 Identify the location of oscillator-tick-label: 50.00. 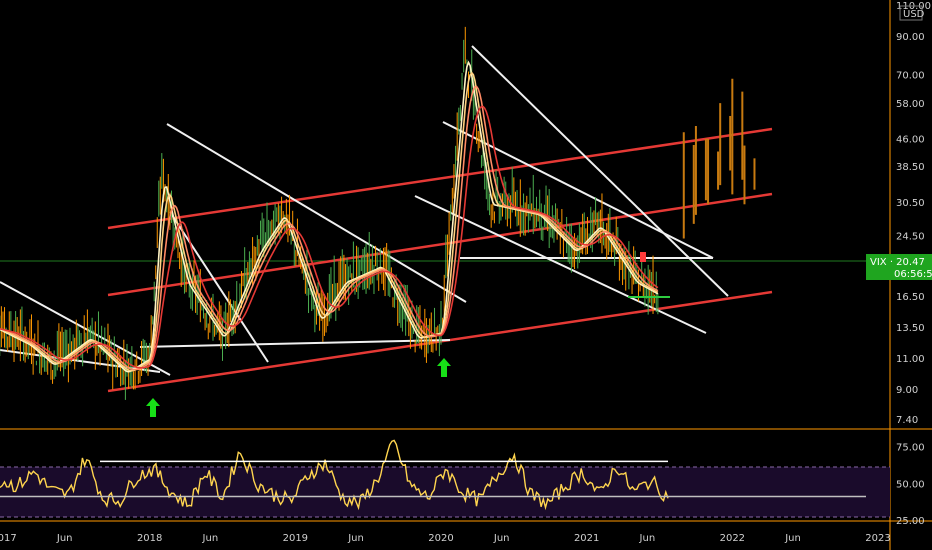
(910, 484).